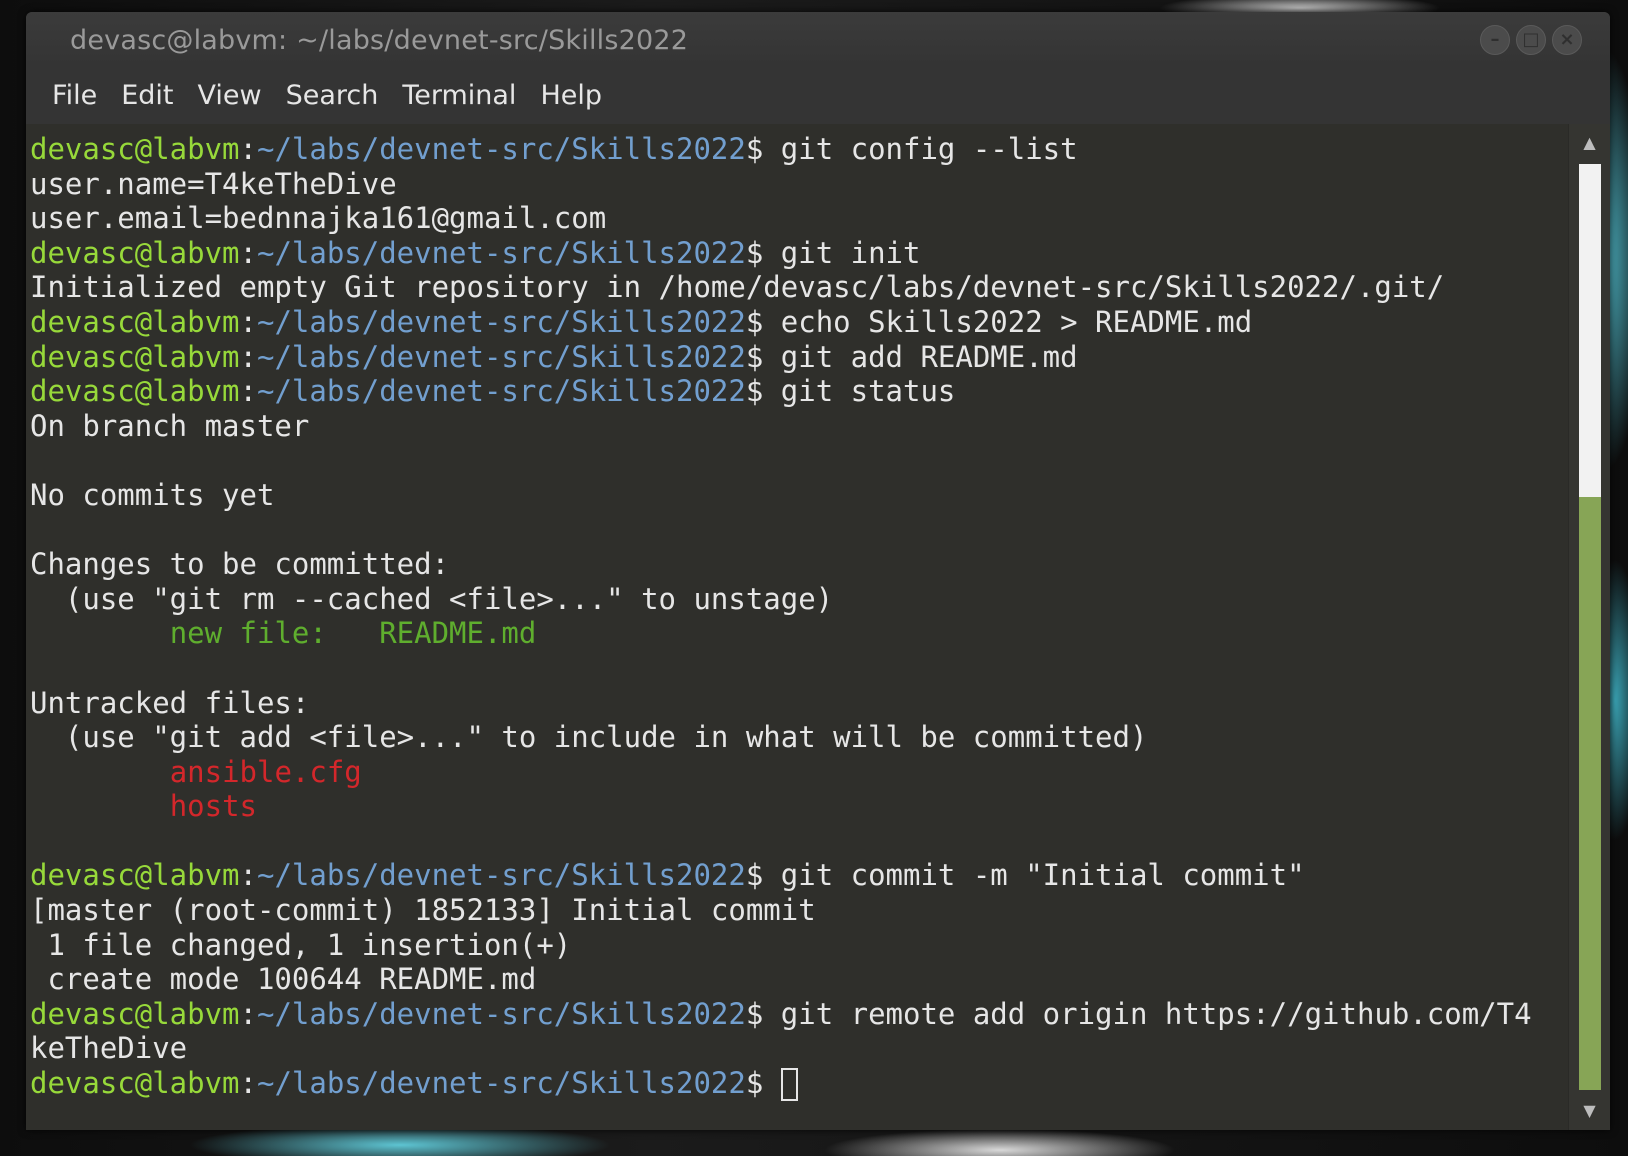 The height and width of the screenshot is (1156, 1628). I want to click on command-text: git status, so click(868, 391).